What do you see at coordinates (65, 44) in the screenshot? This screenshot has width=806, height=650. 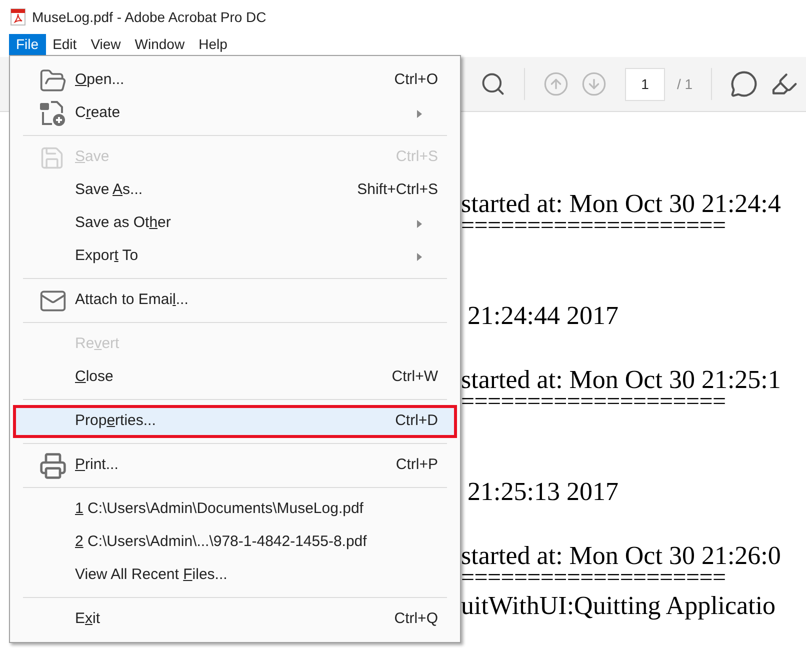 I see `menu-bar-item: Edit` at bounding box center [65, 44].